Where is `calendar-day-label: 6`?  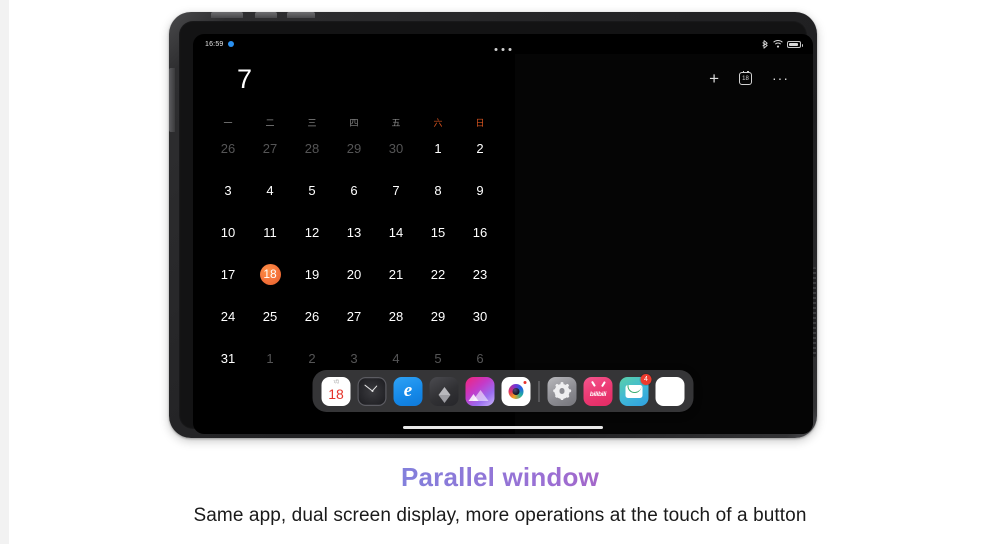
calendar-day-label: 6 is located at coordinates (354, 190).